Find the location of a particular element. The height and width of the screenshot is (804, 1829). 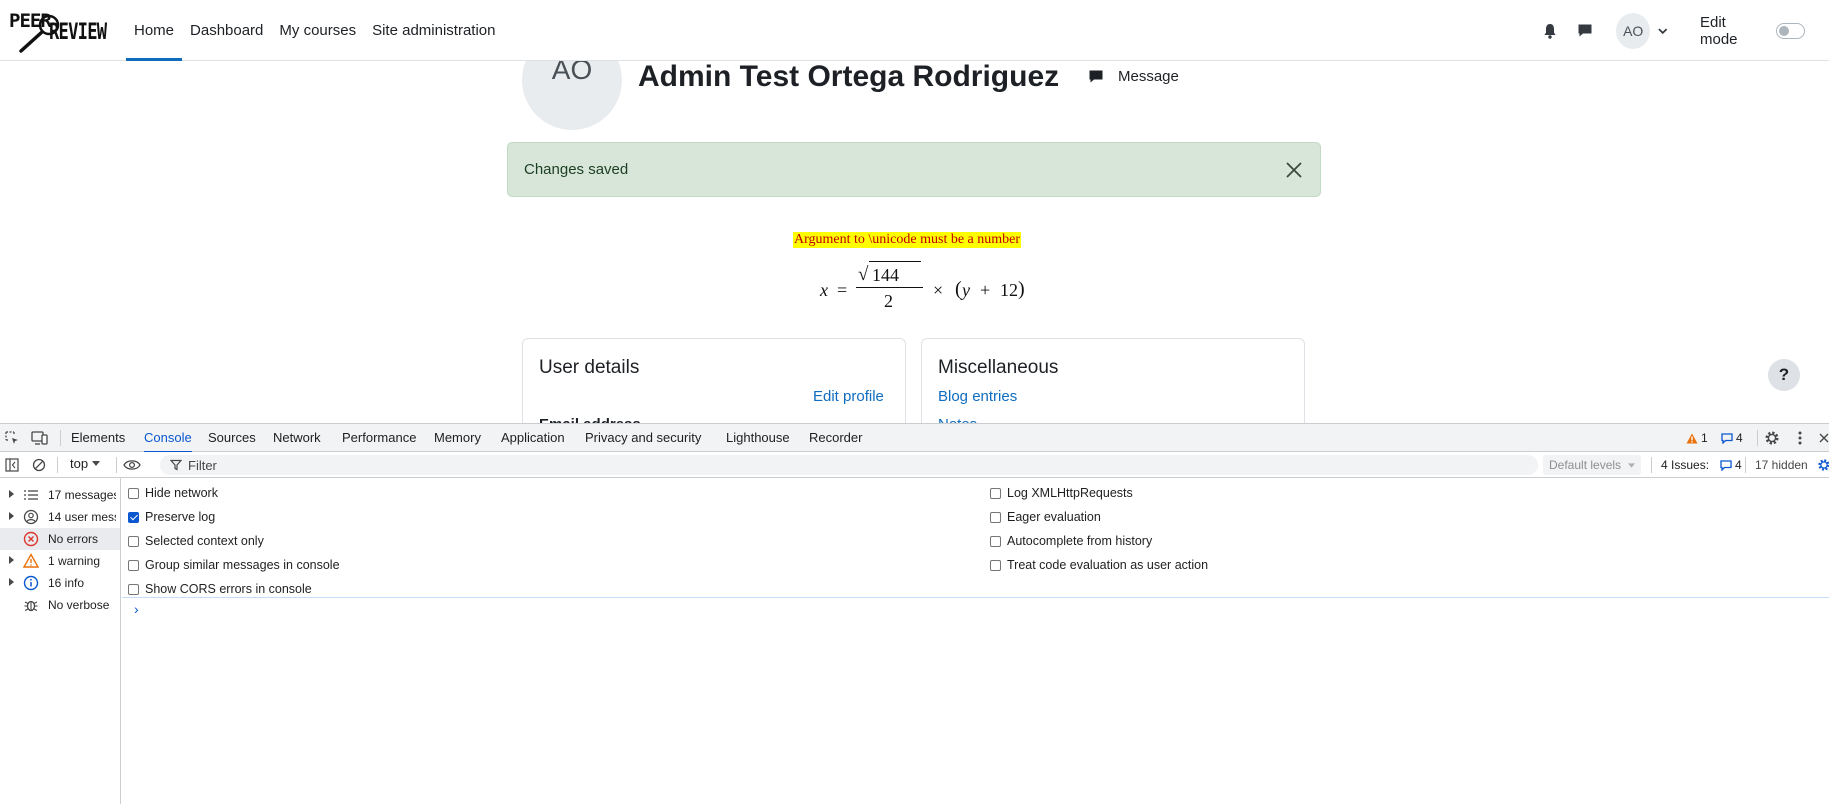

log-levels-dropdown: Default levels is located at coordinates (1592, 465).